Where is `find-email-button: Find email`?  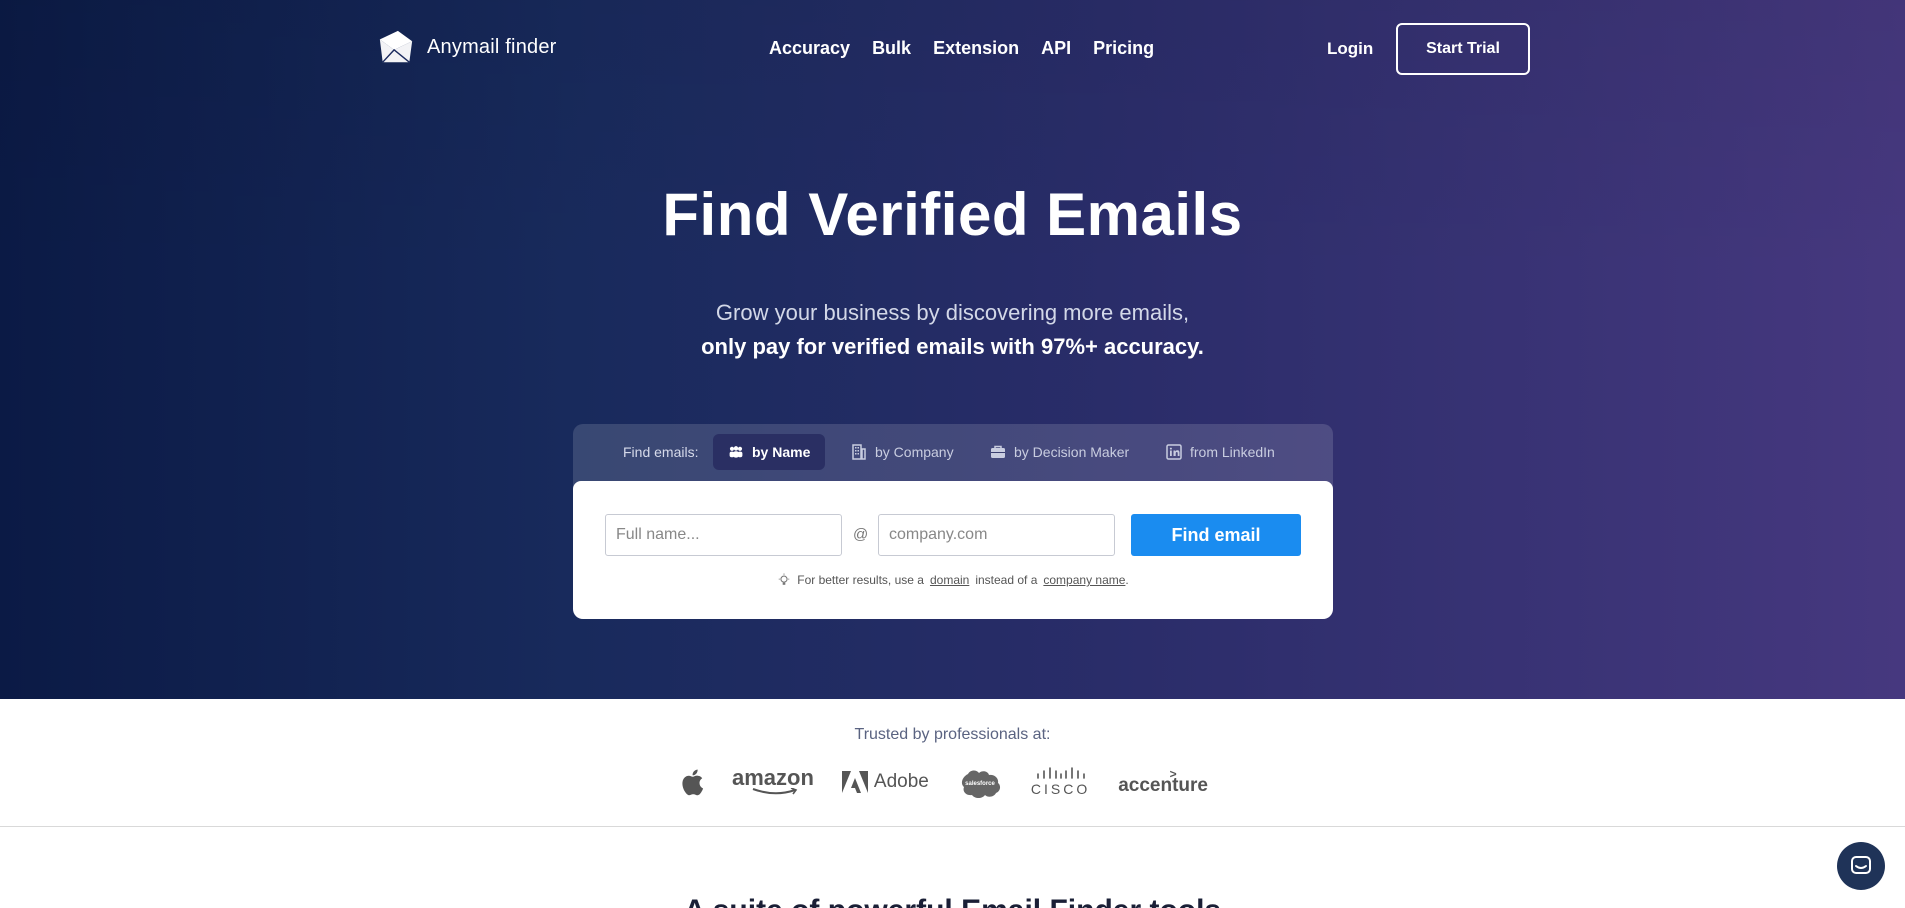
find-email-button: Find email is located at coordinates (1216, 535).